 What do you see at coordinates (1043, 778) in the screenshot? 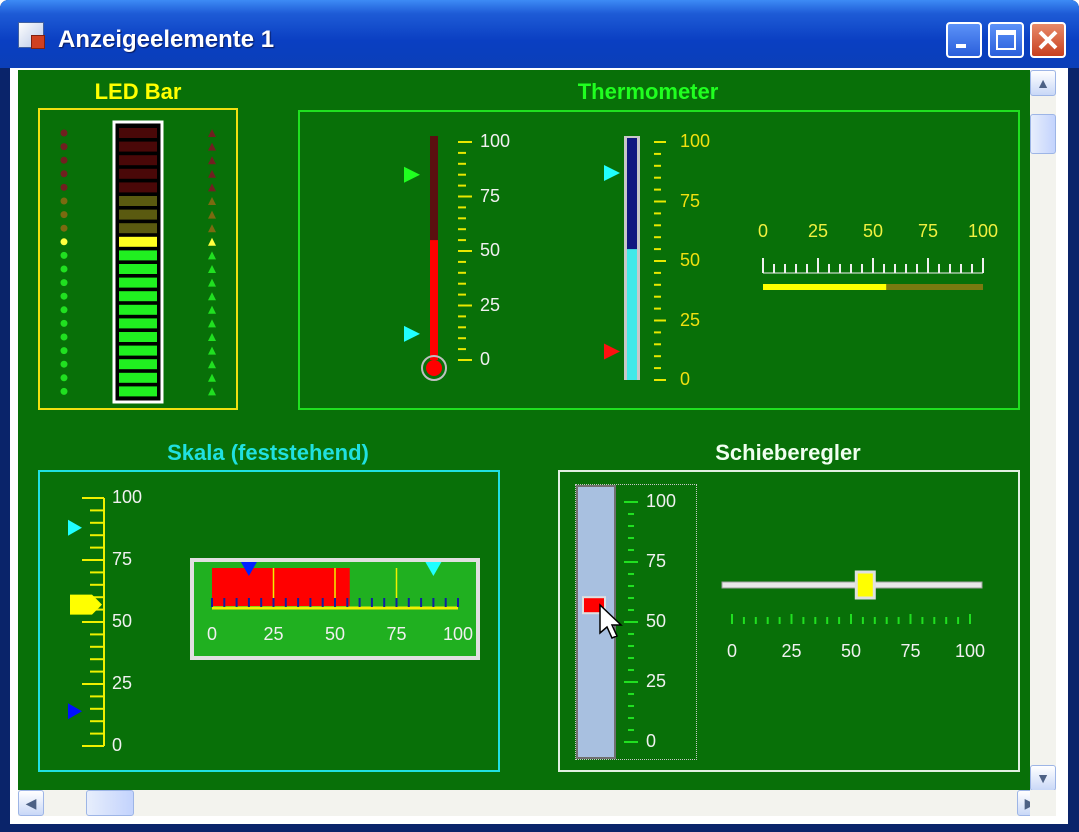
I see `scroll-down-icon: ▼` at bounding box center [1043, 778].